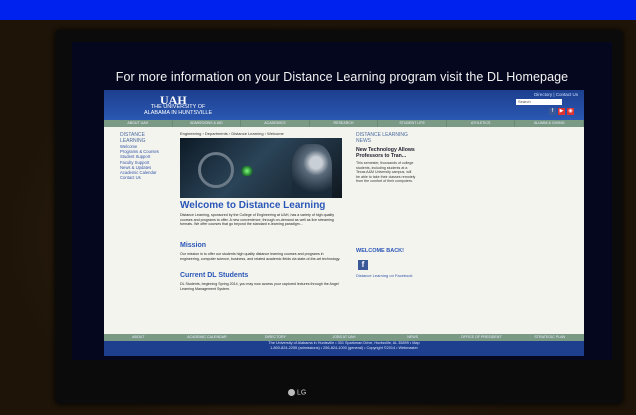 Image resolution: width=636 pixels, height=415 pixels. Describe the element at coordinates (144, 177) in the screenshot. I see `sidebar-item-6: Contact Us` at that location.